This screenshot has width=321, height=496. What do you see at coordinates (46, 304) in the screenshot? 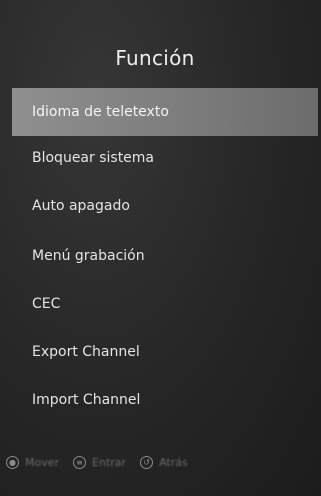
I see `menu-item-label: CEC` at bounding box center [46, 304].